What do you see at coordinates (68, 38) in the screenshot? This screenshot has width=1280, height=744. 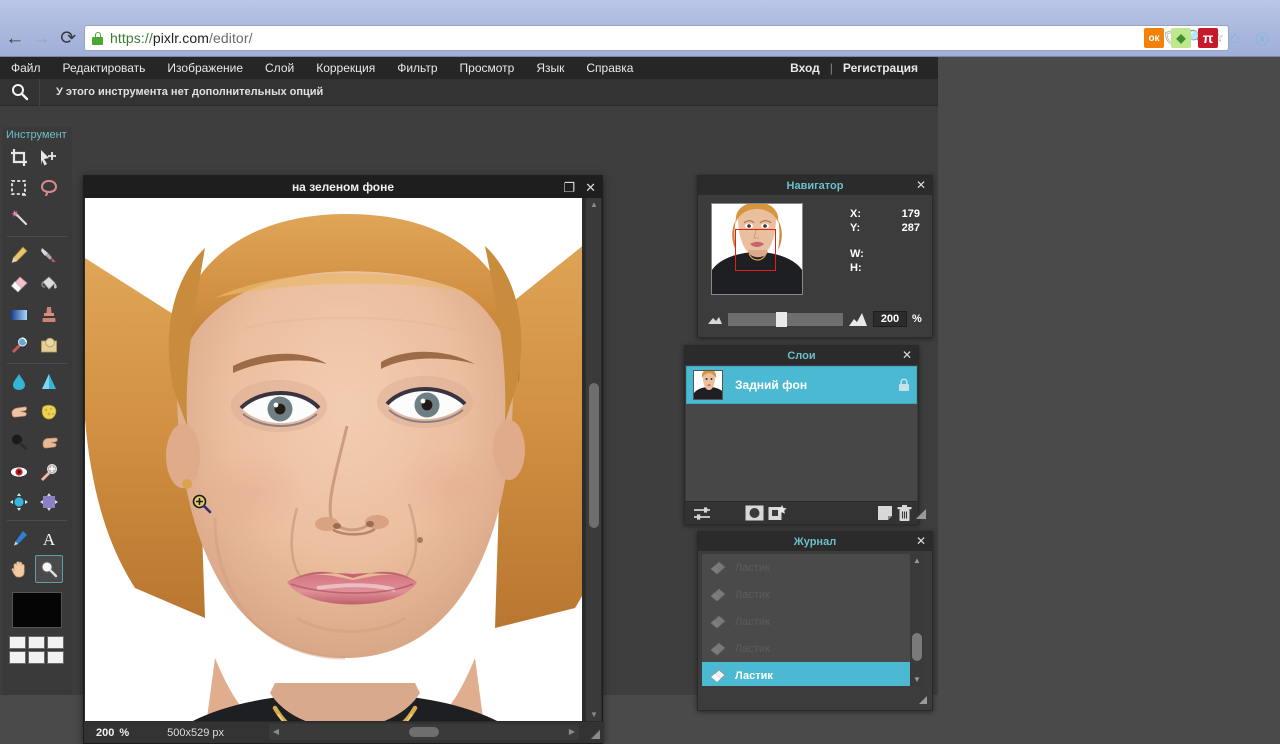 I see `reload-icon: ⟳` at bounding box center [68, 38].